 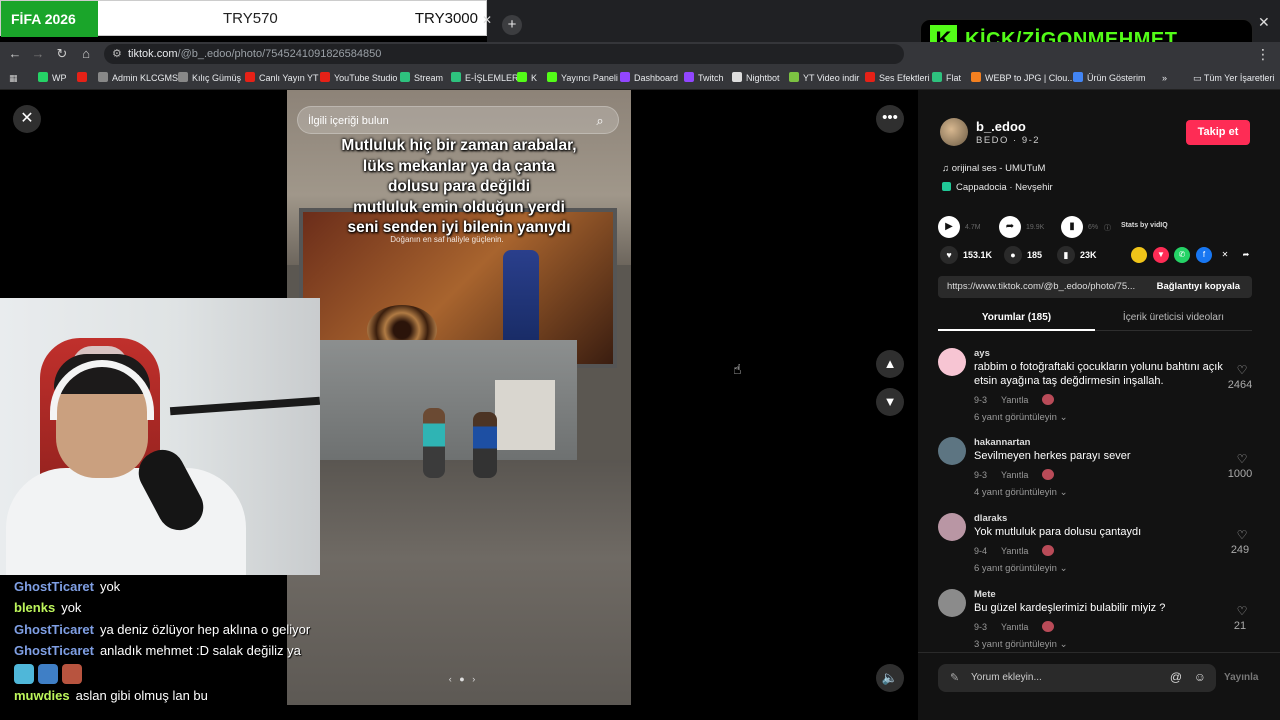 I want to click on shares-count: 19.9K, so click(x=1035, y=227).